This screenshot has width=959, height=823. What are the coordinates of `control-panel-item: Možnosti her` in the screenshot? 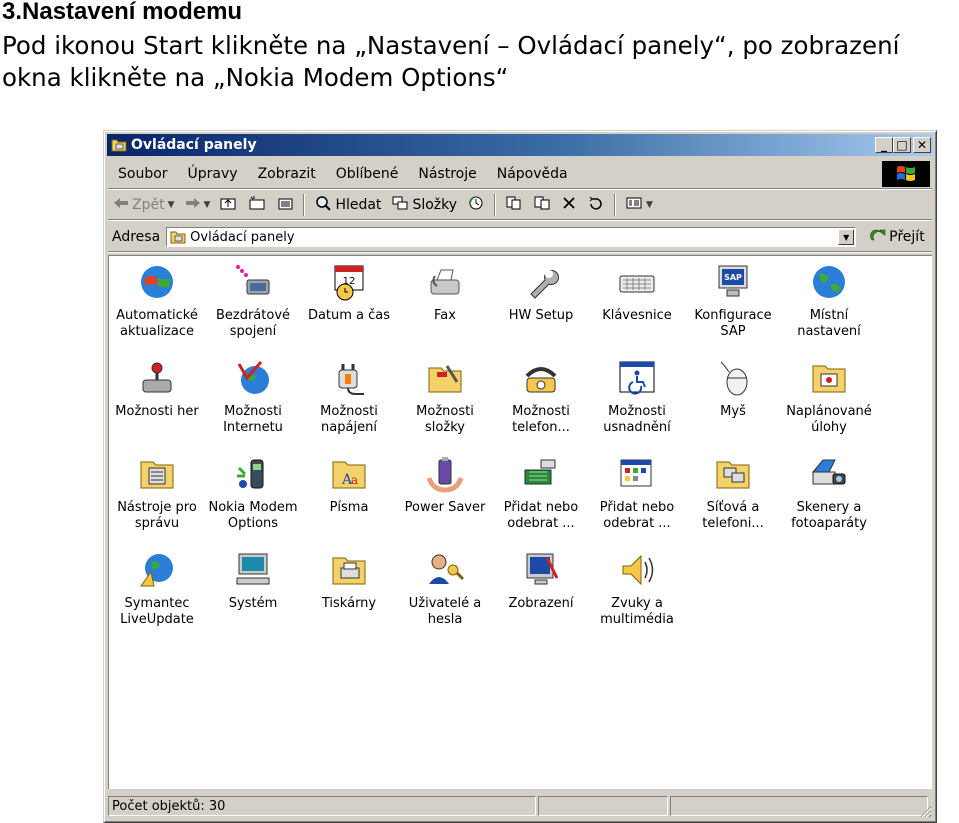 It's located at (157, 402).